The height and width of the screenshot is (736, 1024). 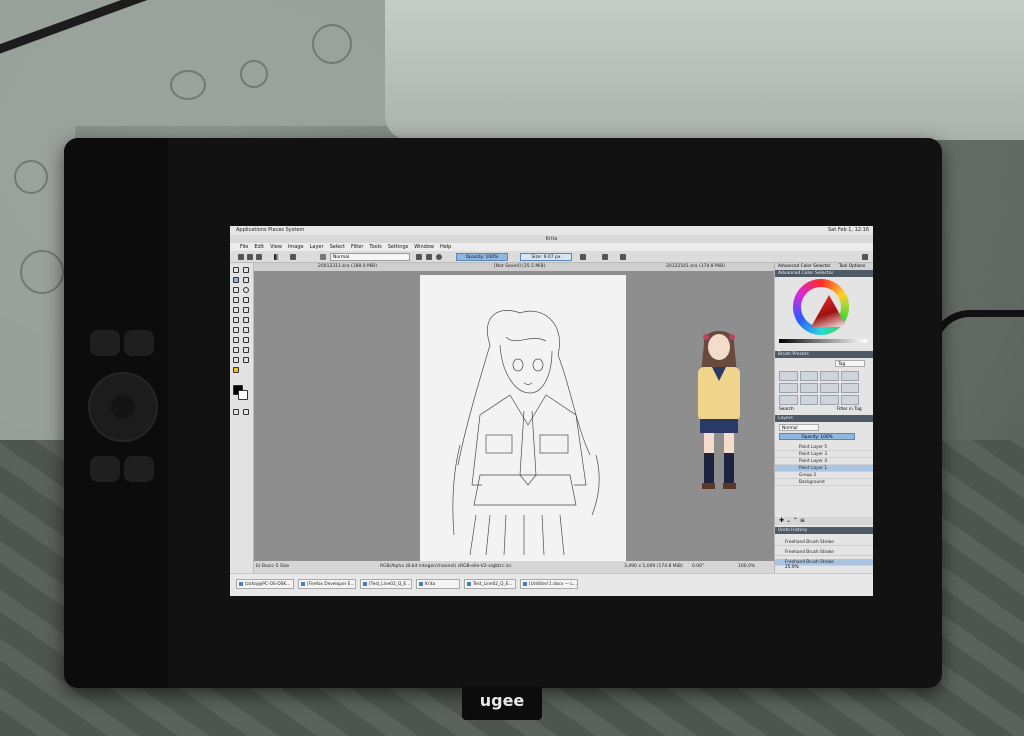 I want to click on doc-tab-1: 20012311.kra (188.0 MiB), so click(x=347, y=267).